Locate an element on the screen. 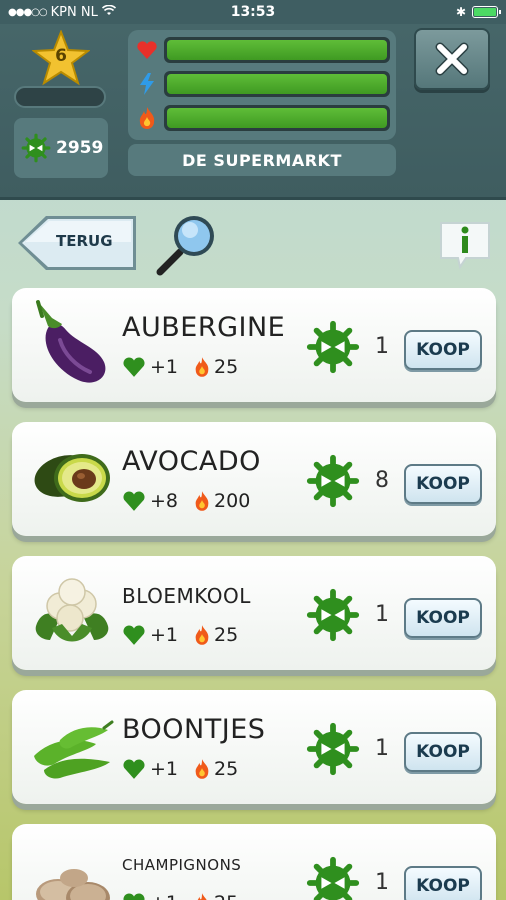 Image resolution: width=506 pixels, height=900 pixels. item-health: +8 is located at coordinates (164, 501).